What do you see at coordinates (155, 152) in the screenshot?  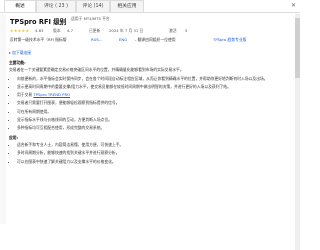 I see `app-item: 多时间周期分析，能够快速的找到关键水平并进行观察分析。` at bounding box center [155, 152].